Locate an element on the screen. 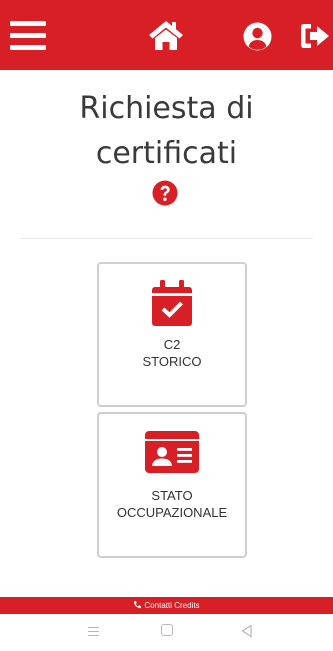 This screenshot has height=651, width=333. page-title: Richiesta di certificati is located at coordinates (166, 131).